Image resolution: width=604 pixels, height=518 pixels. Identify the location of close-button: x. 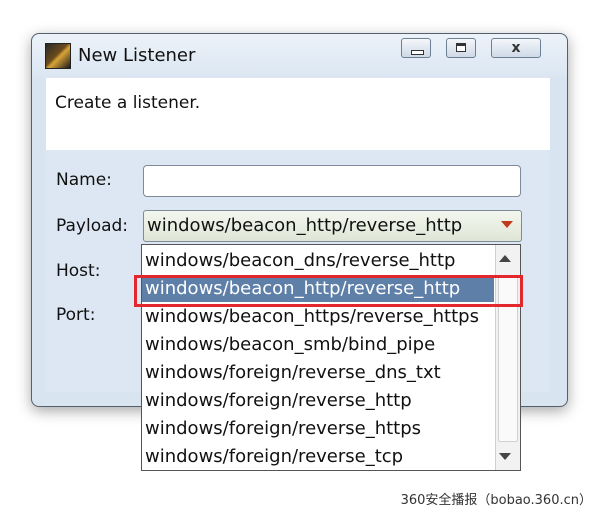
(516, 48).